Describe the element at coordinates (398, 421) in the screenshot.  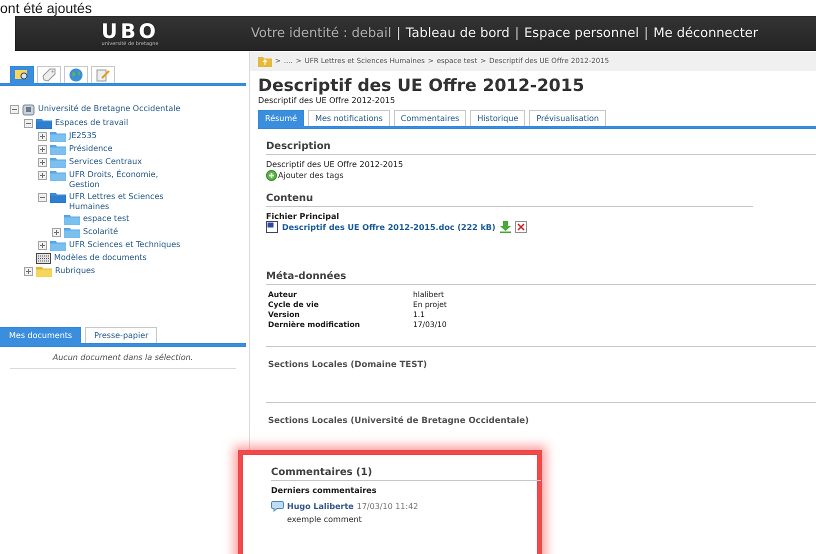
I see `section-heading: Sections Locales (Université de Bretagne Occidentale)` at that location.